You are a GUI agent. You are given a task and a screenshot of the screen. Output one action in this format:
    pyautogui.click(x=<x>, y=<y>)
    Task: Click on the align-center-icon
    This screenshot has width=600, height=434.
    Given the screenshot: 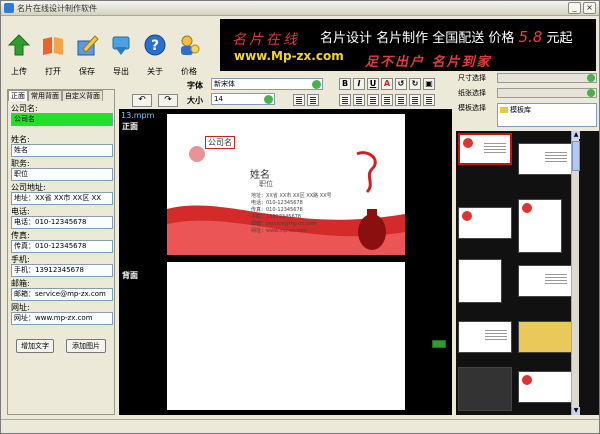 What is the action you would take?
    pyautogui.click(x=313, y=97)
    